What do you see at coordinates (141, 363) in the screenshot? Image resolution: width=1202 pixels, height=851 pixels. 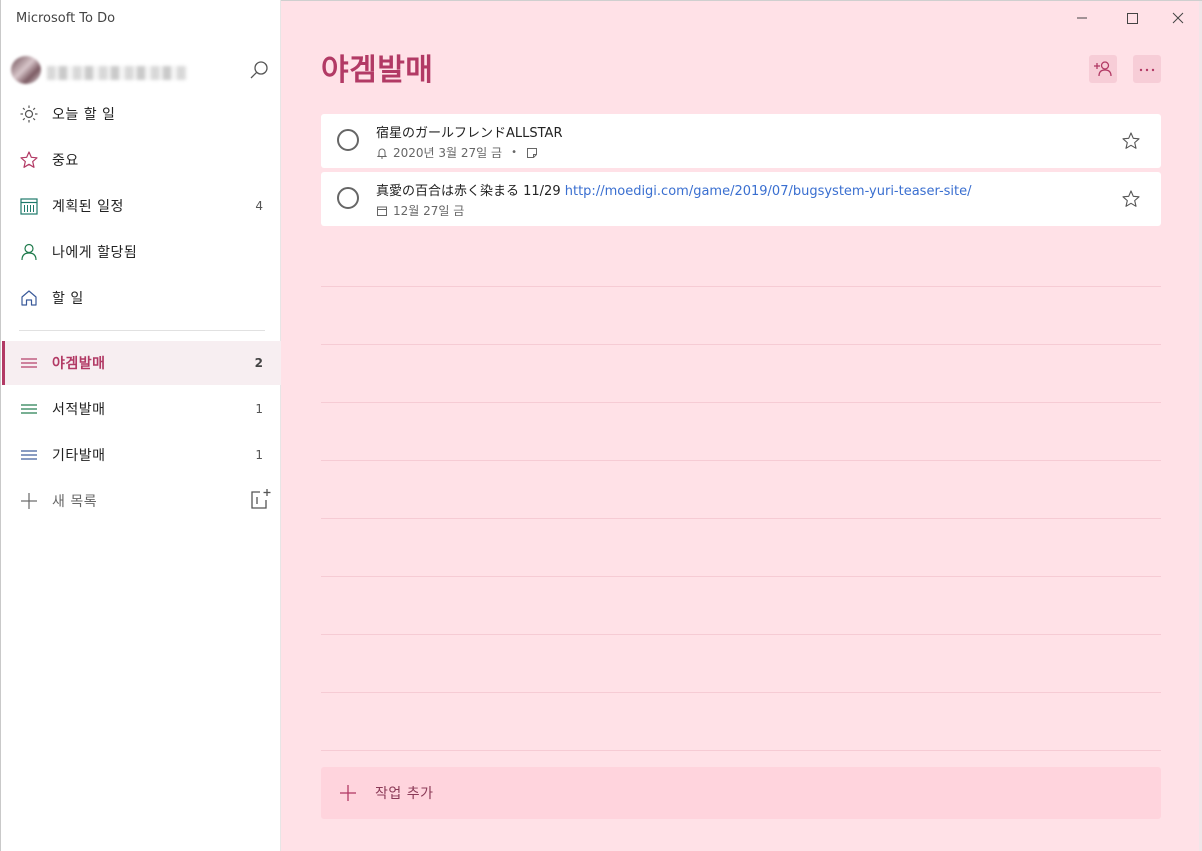 I see `list-item-yagem: 야겜발매 2` at bounding box center [141, 363].